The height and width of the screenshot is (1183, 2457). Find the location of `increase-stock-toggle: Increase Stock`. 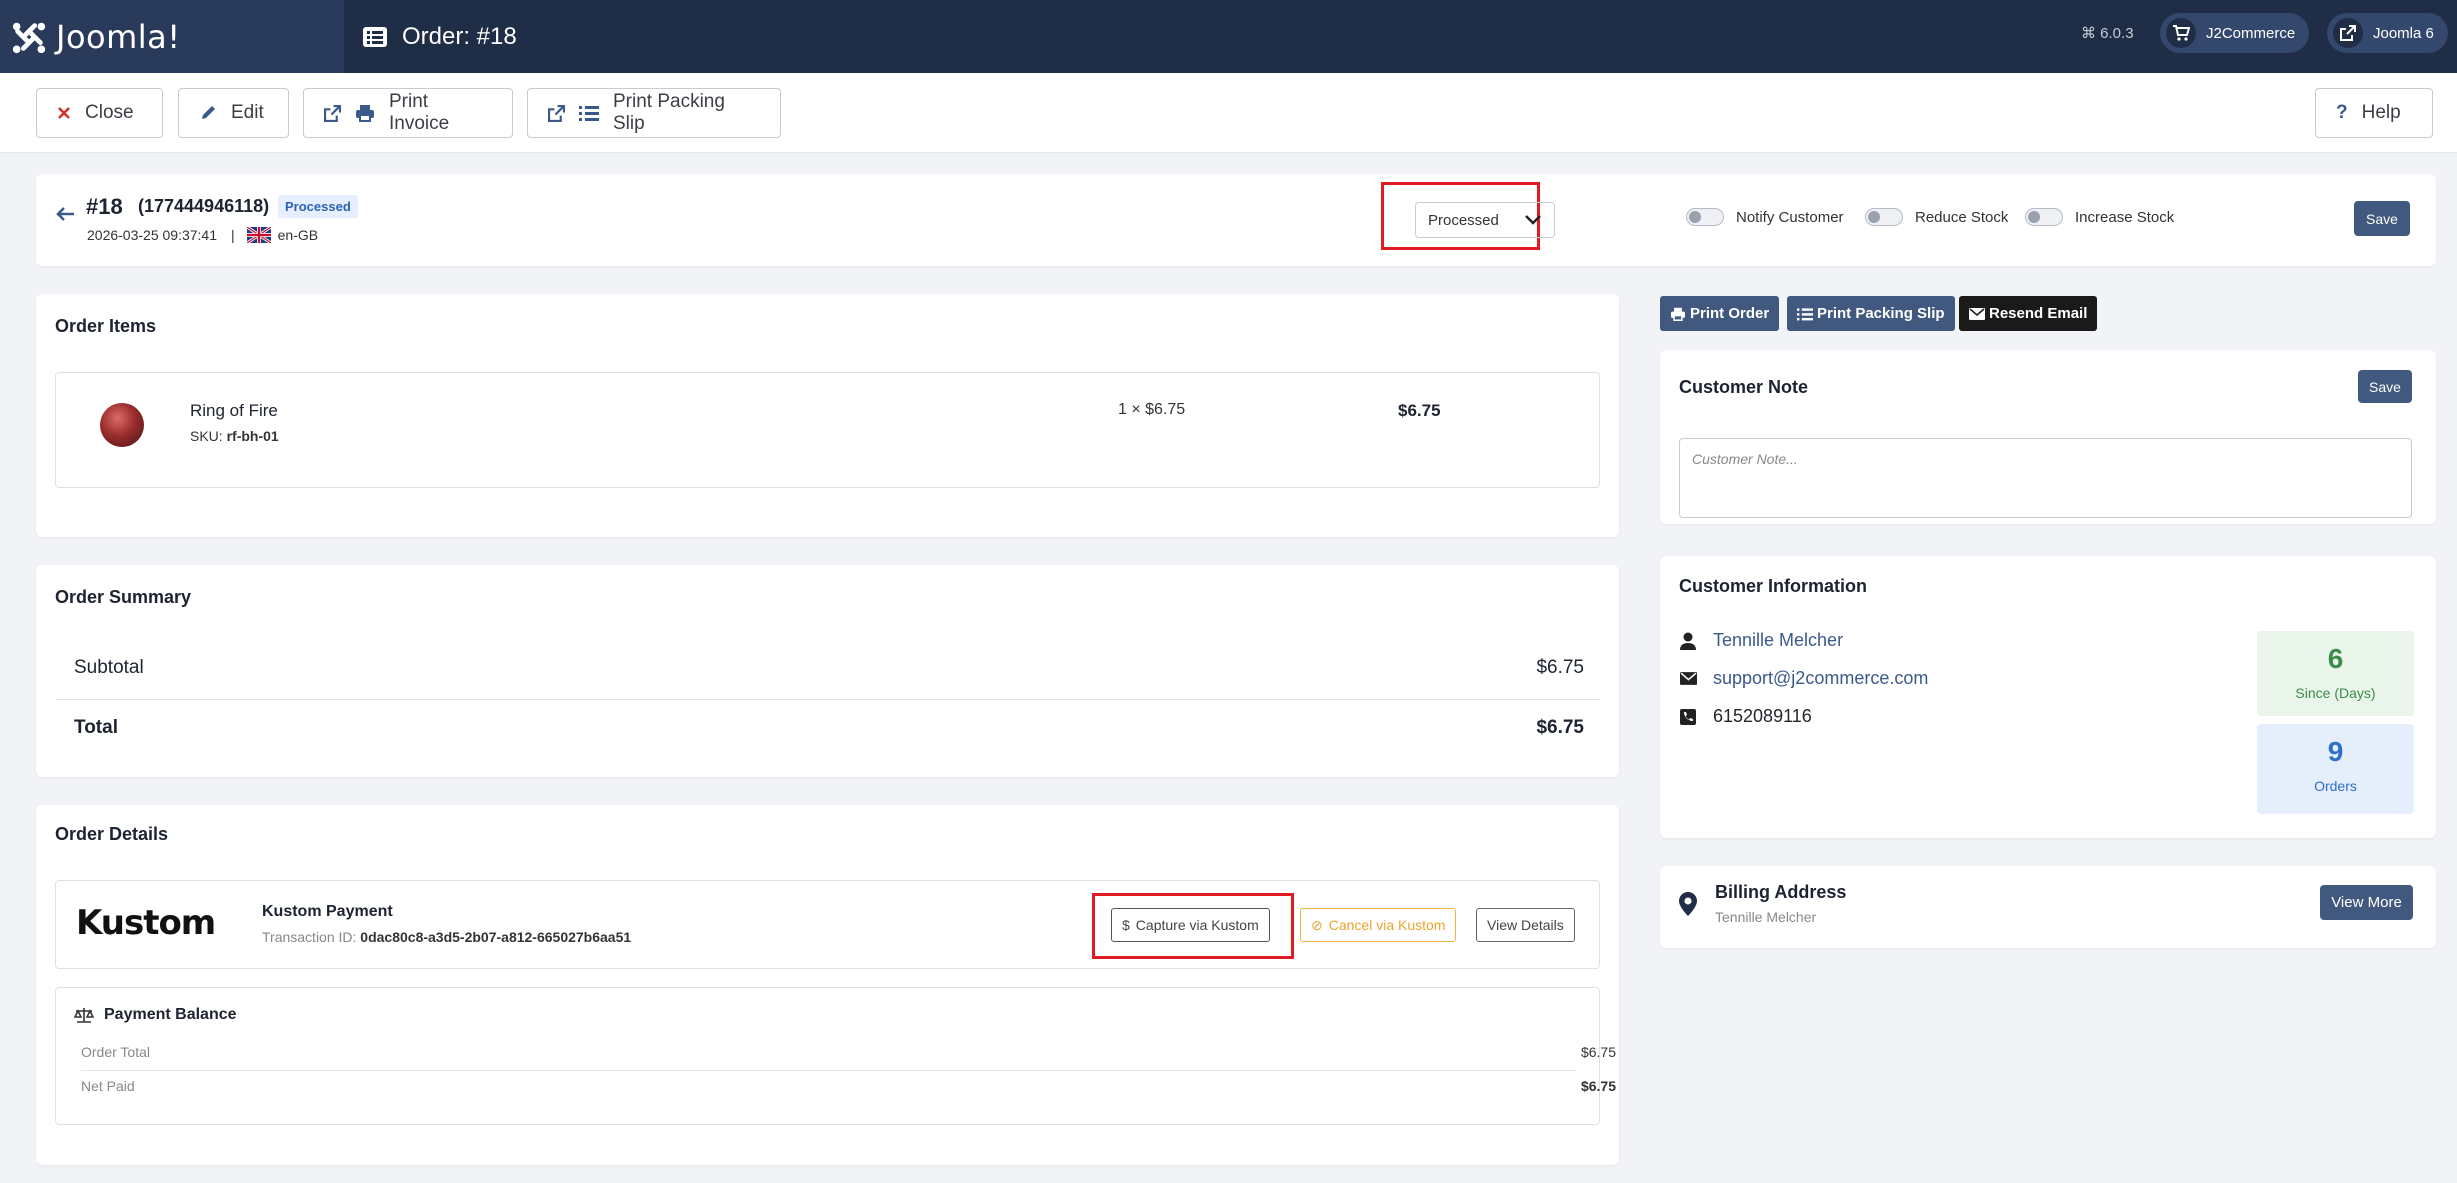

increase-stock-toggle: Increase Stock is located at coordinates (2099, 217).